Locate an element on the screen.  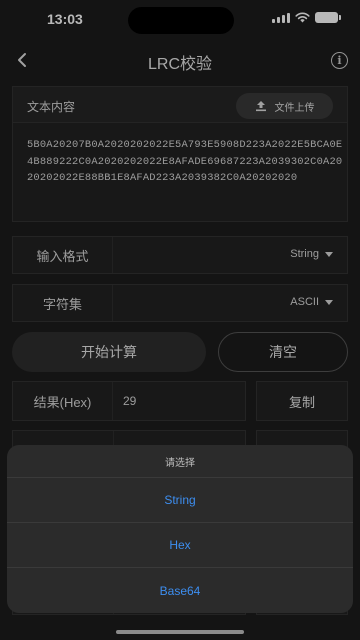
picker-option-hex: Hex is located at coordinates (180, 545).